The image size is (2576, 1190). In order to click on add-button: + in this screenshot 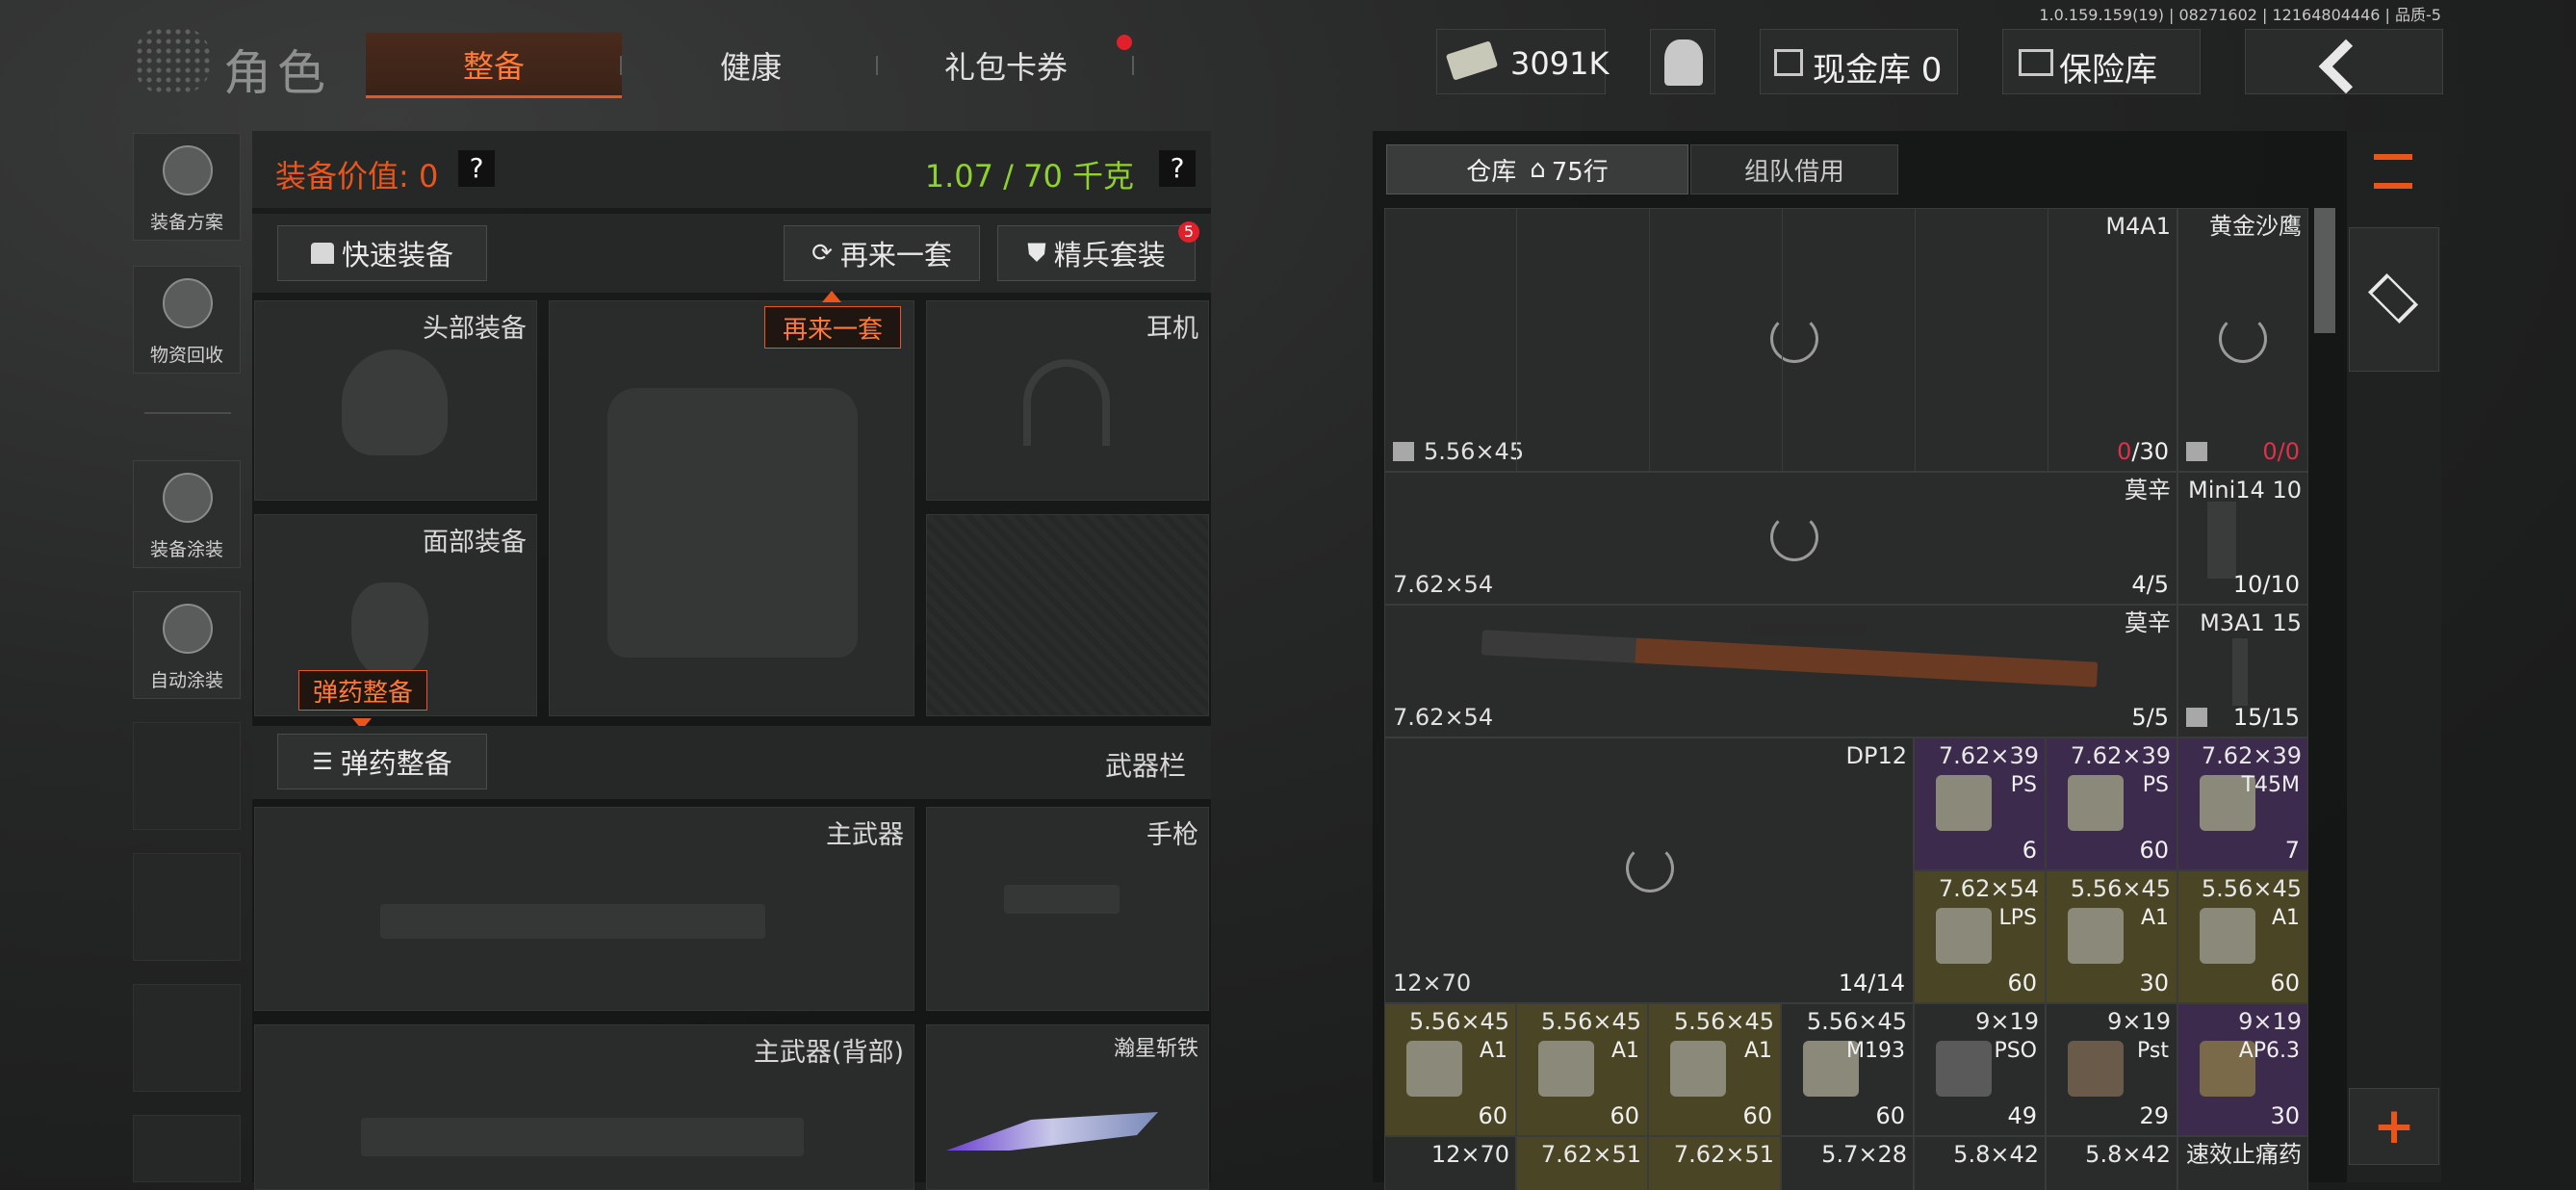, I will do `click(2394, 1127)`.